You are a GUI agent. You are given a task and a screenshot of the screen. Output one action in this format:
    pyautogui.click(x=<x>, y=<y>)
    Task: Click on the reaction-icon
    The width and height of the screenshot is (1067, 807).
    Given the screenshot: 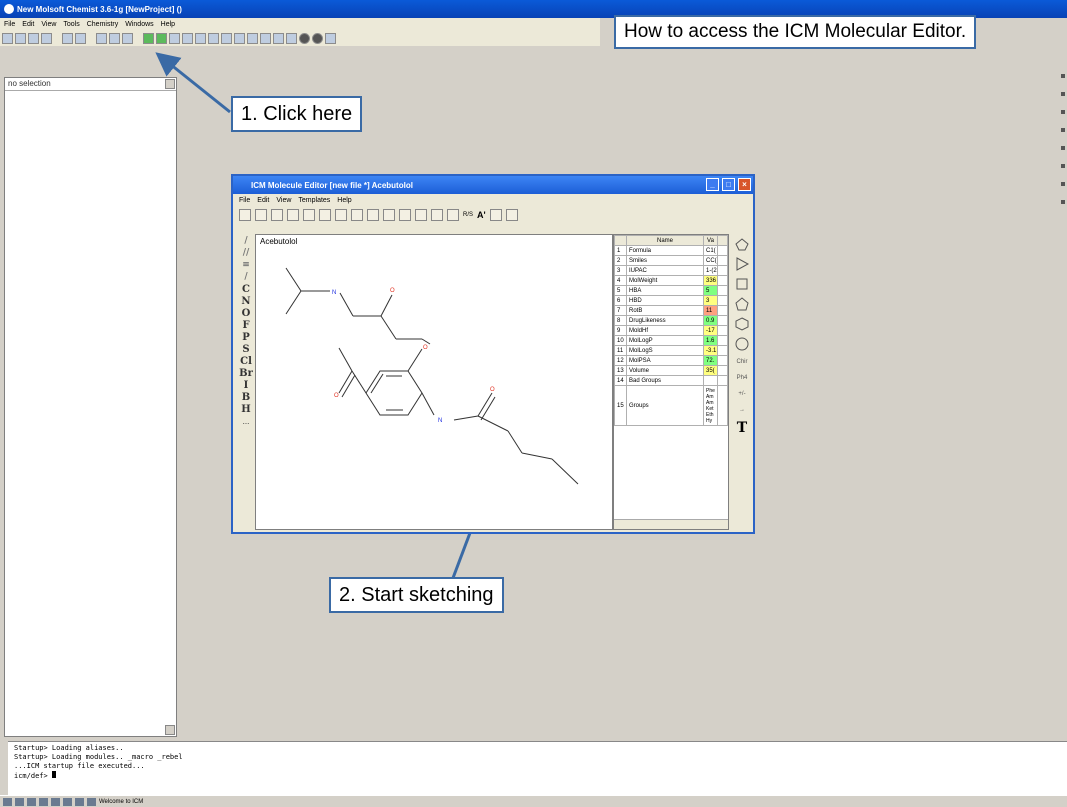 What is the action you would take?
    pyautogui.click(x=174, y=38)
    